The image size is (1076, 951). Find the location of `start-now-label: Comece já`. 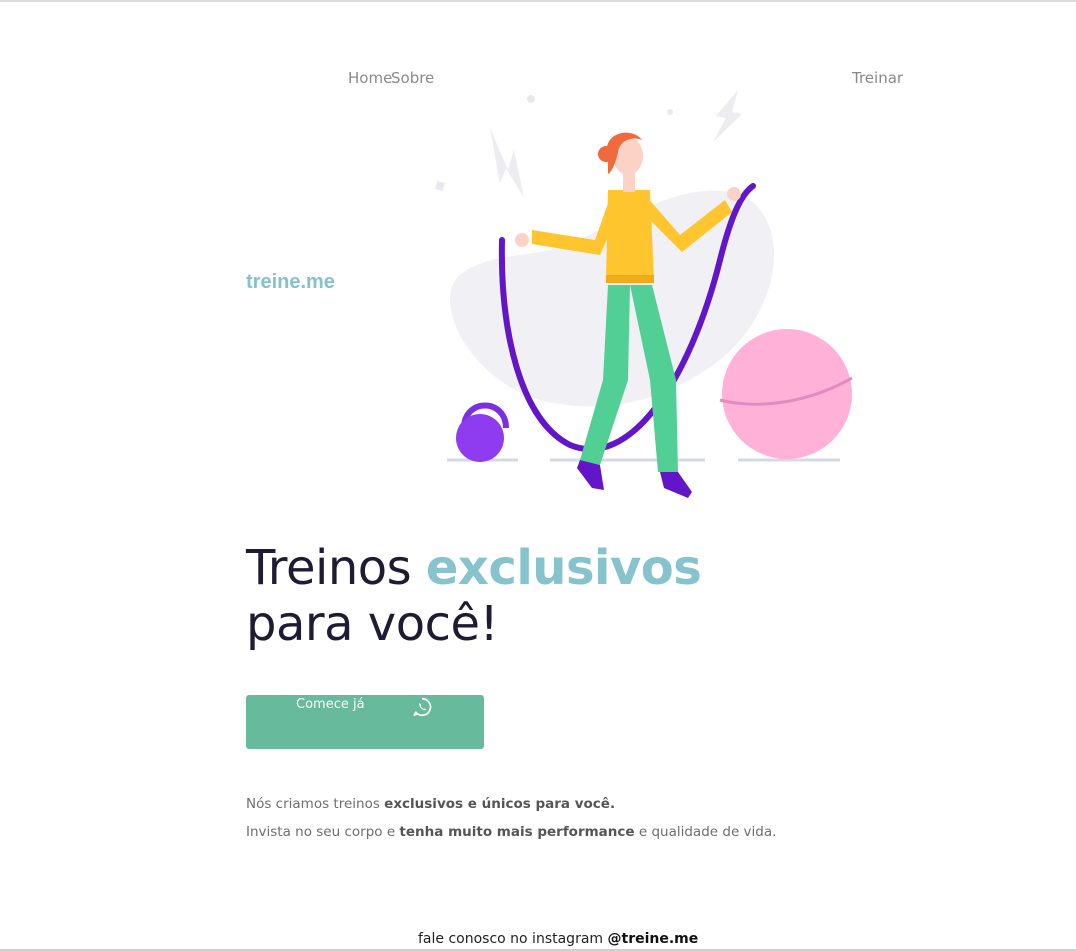

start-now-label: Comece já is located at coordinates (330, 704).